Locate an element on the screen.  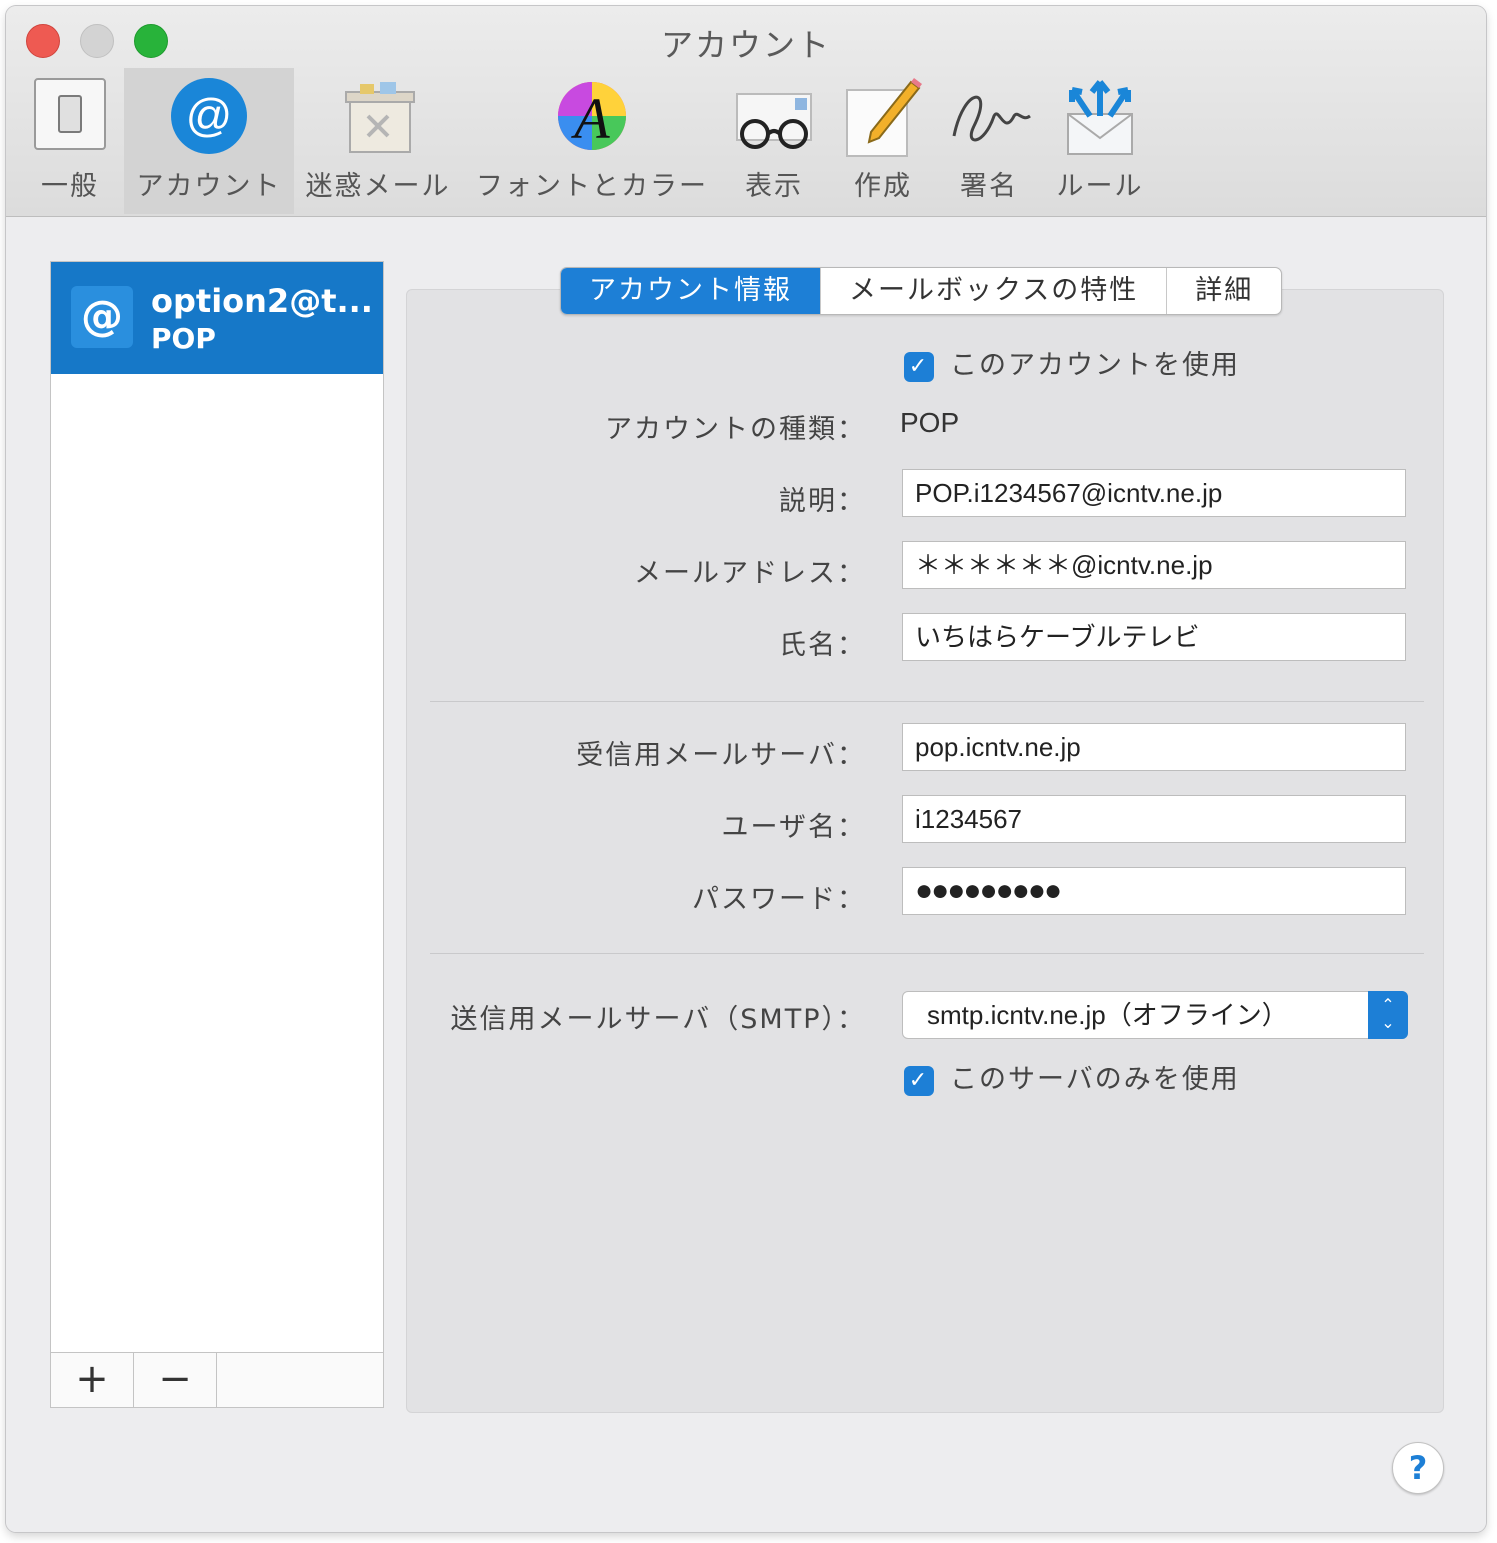
toolbar-viewing: 表示 is located at coordinates (774, 141).